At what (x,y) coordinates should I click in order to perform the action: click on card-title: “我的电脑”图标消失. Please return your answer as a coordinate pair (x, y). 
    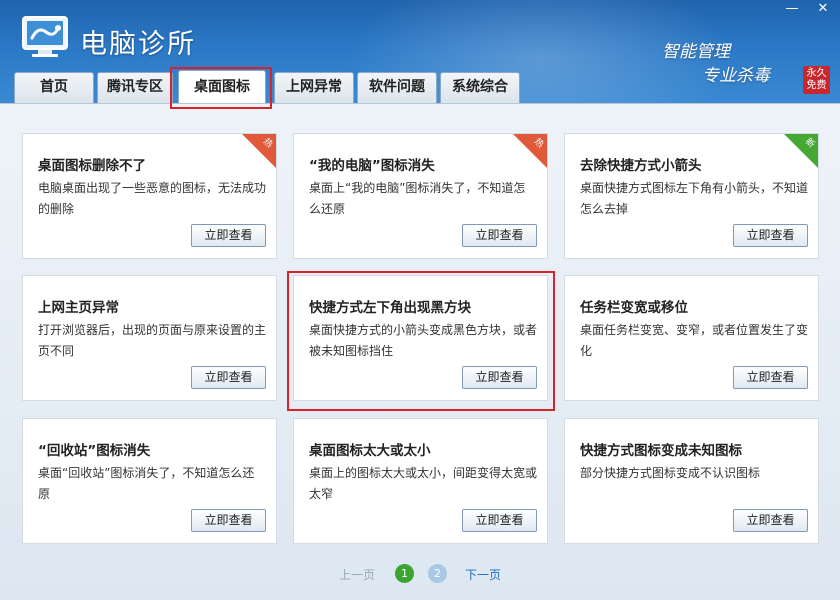
    Looking at the image, I should click on (372, 166).